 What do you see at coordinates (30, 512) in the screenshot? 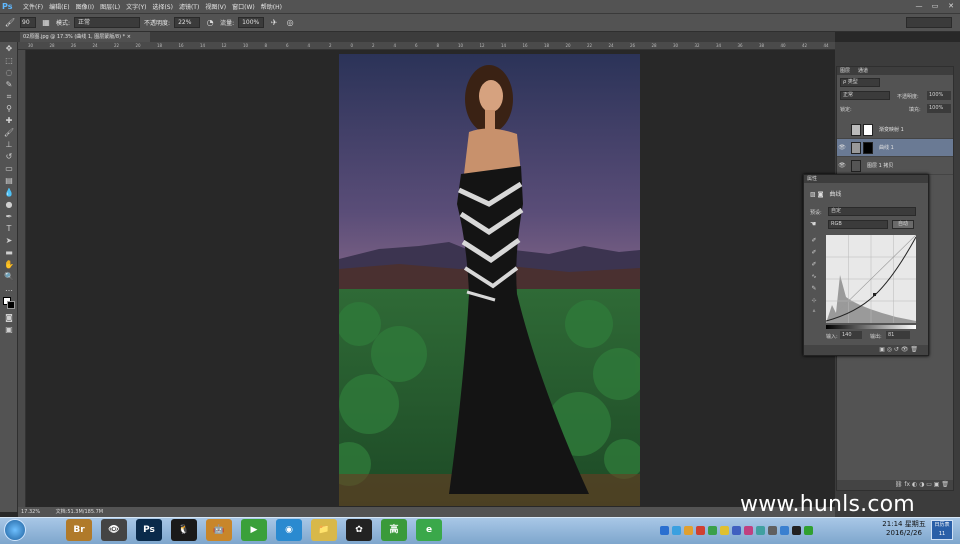
I see `zoom-level: 17.32%` at bounding box center [30, 512].